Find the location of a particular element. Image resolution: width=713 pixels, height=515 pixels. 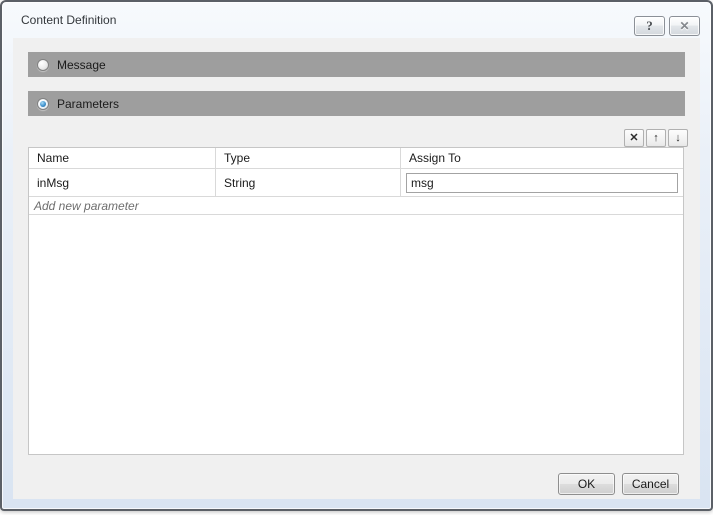

message-label: Message is located at coordinates (81, 64).